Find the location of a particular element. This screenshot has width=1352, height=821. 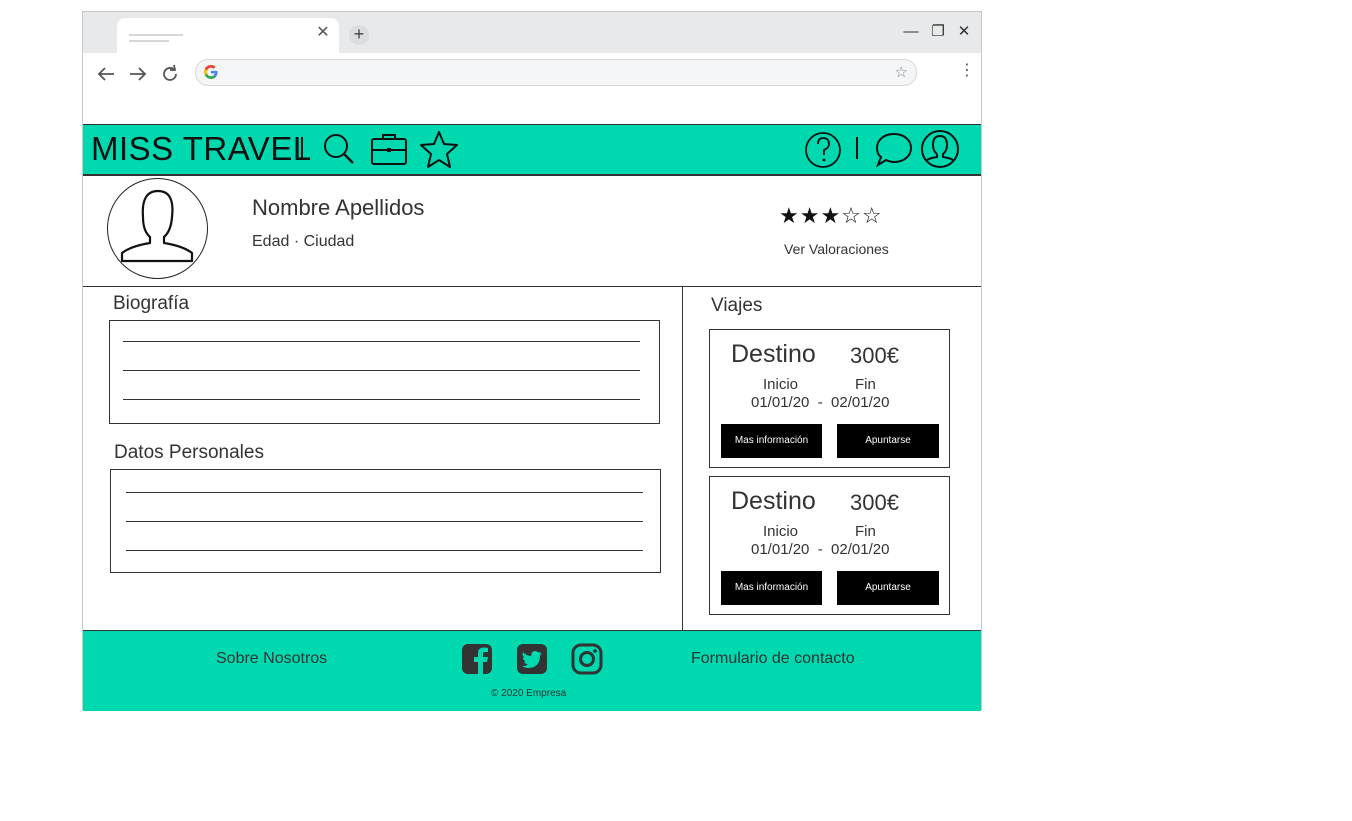

trips-title: Viajes is located at coordinates (737, 305).